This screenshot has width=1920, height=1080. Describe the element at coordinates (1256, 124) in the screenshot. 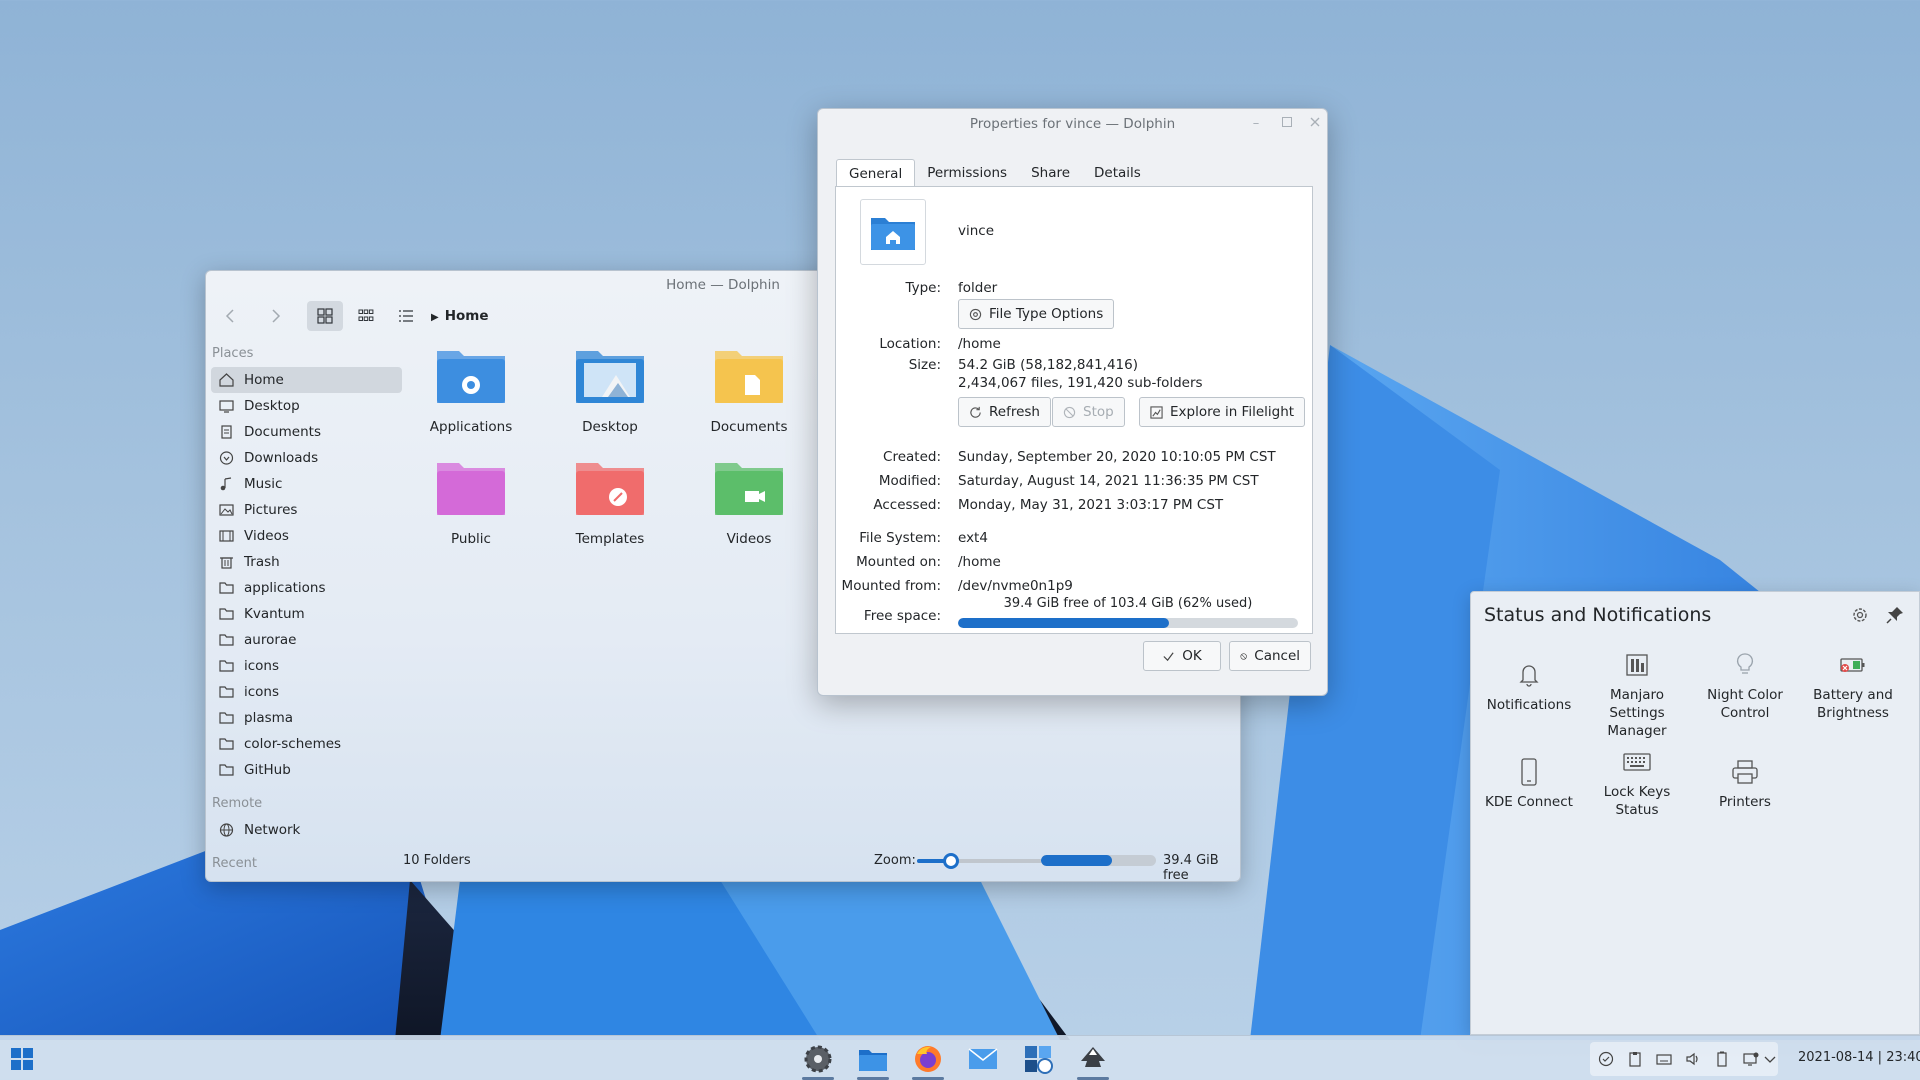

I see `minimize-button: –` at that location.